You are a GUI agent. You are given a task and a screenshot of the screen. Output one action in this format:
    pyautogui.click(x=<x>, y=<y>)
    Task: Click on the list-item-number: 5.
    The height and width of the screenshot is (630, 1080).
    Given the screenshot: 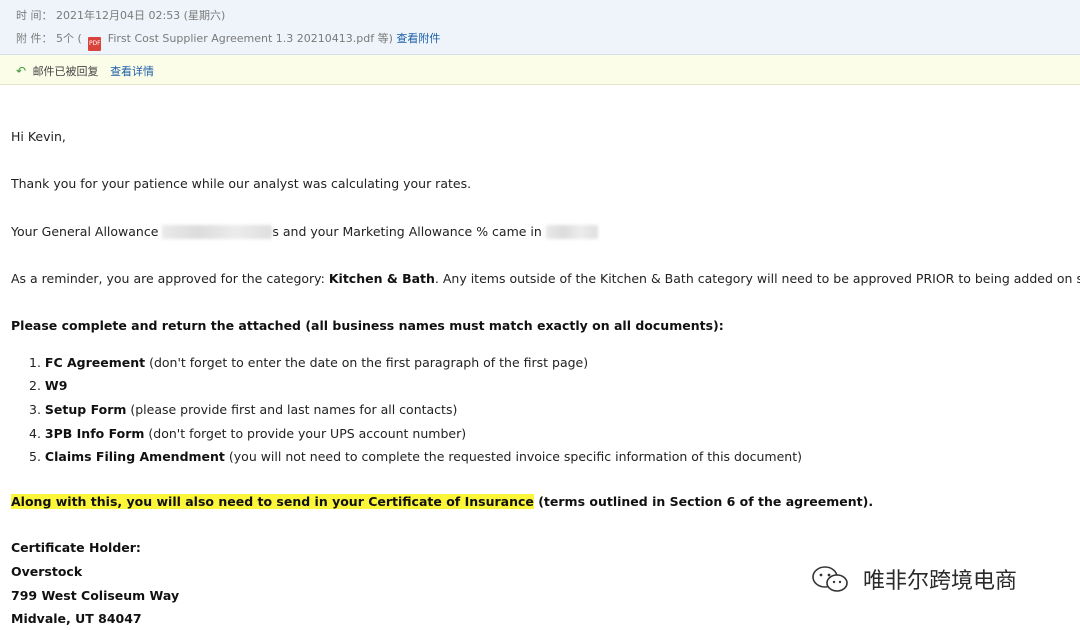 What is the action you would take?
    pyautogui.click(x=35, y=456)
    